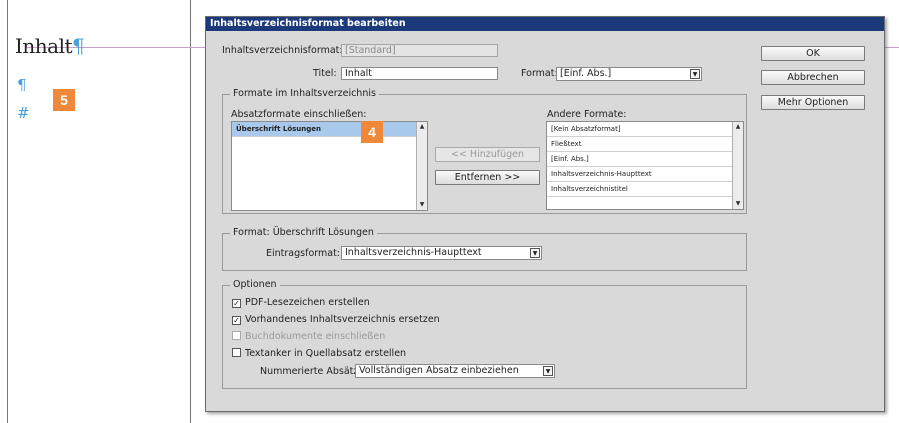 This screenshot has width=899, height=423. Describe the element at coordinates (23, 113) in the screenshot. I see `hash-mark: #` at that location.